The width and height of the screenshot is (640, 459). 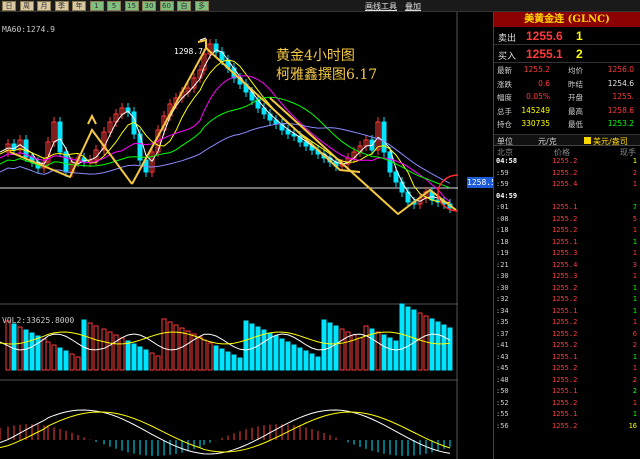 What do you see at coordinates (502, 425) in the screenshot?
I see `tick-time: :56` at bounding box center [502, 425].